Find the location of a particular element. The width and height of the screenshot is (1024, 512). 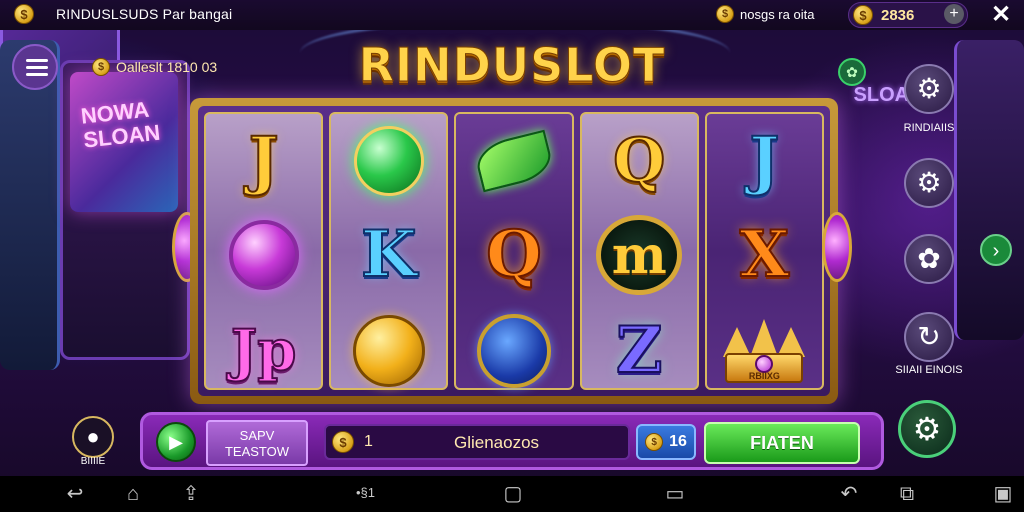

leaf-badge-icon: ✿ is located at coordinates (852, 72).